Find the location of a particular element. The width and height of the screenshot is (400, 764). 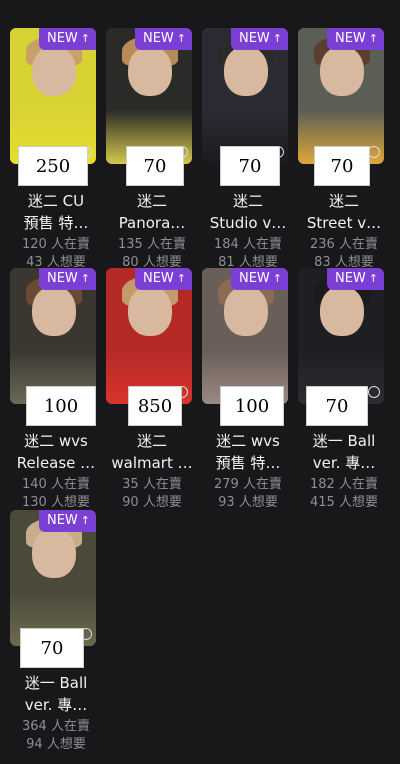

product-card: NEW ↑ 250 迷二 CU 預售 特… 120 人在賣 43 人想要 is located at coordinates (56, 149).